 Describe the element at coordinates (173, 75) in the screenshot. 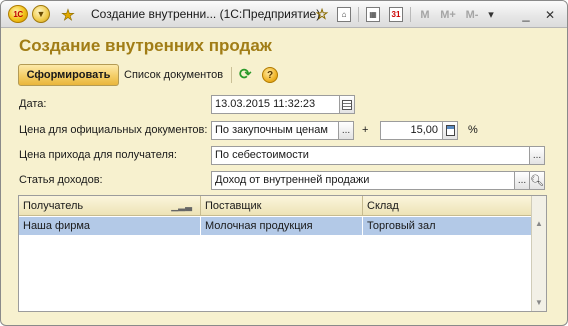

I see `documents-list-button: Список документов` at that location.